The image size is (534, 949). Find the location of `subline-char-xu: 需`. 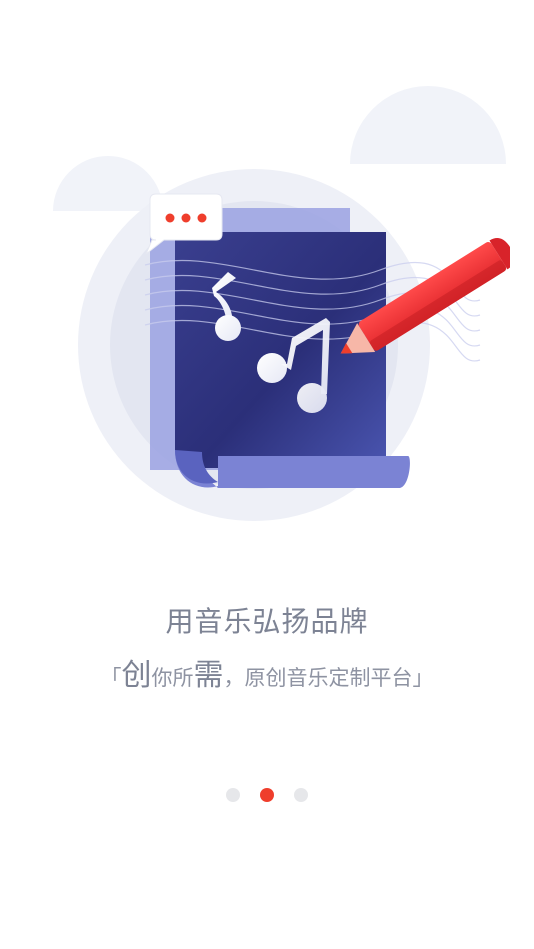

subline-char-xu: 需 is located at coordinates (208, 675).